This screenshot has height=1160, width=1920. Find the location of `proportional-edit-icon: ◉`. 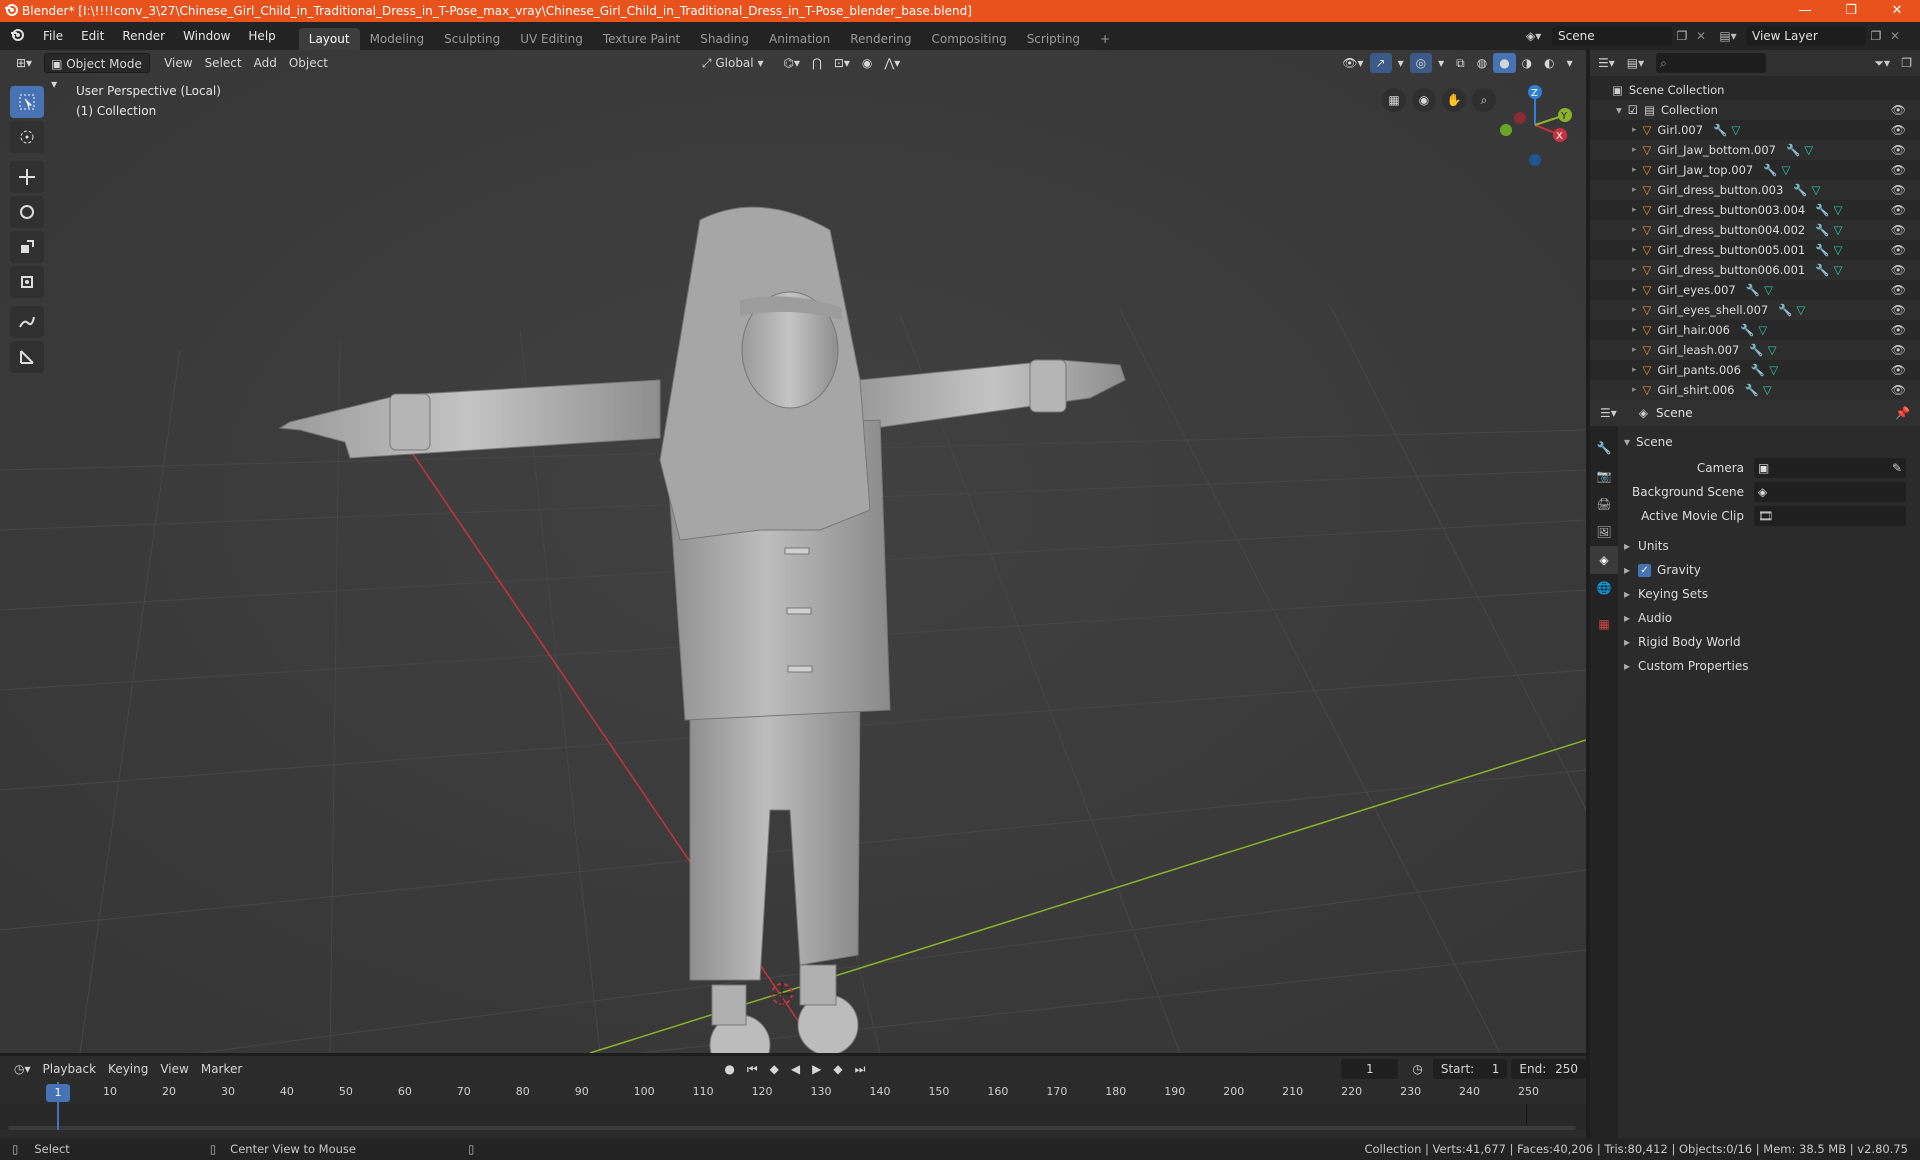

proportional-edit-icon: ◉ is located at coordinates (867, 63).